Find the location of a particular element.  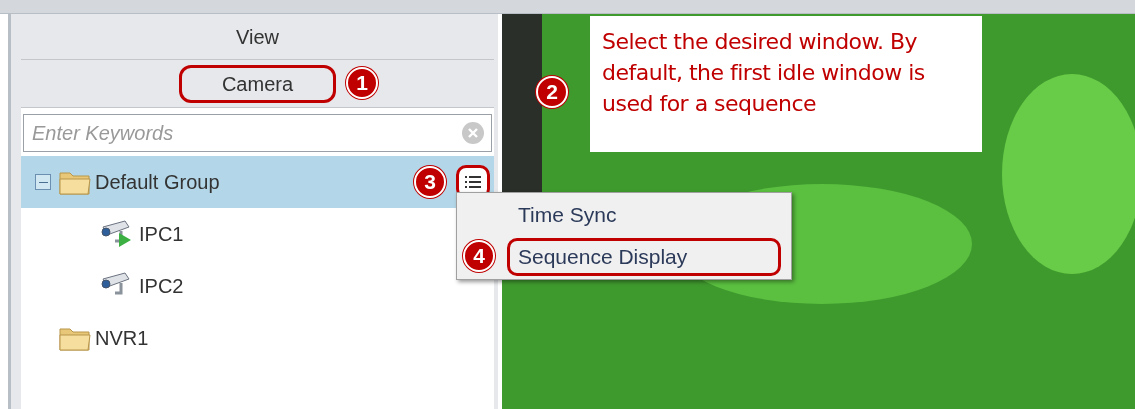

step-number-badge: 4 is located at coordinates (479, 256).